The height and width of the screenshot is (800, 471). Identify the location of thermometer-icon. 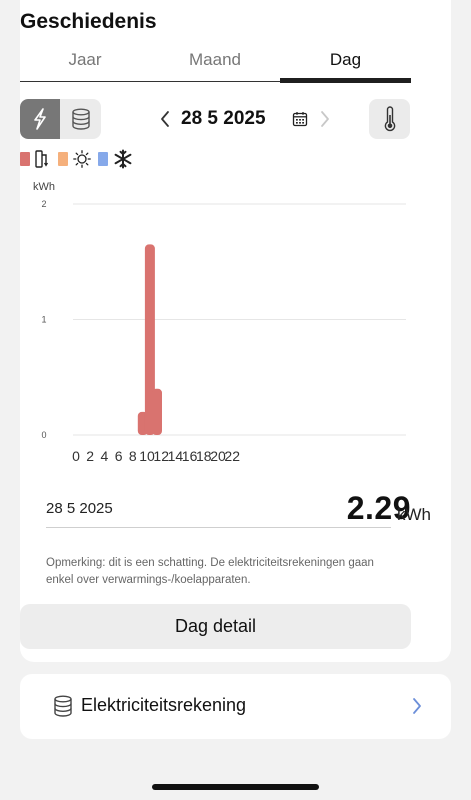
(389, 119).